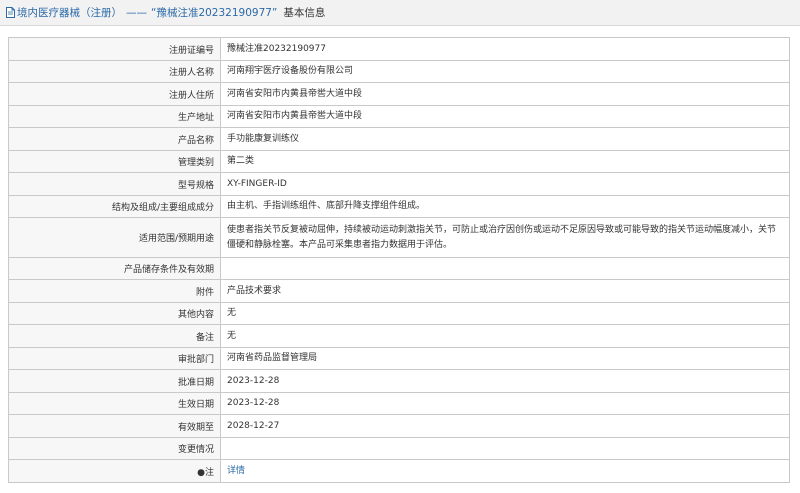 Image resolution: width=800 pixels, height=493 pixels. I want to click on header-section-title: 境内医疗器械（注册）, so click(69, 13).